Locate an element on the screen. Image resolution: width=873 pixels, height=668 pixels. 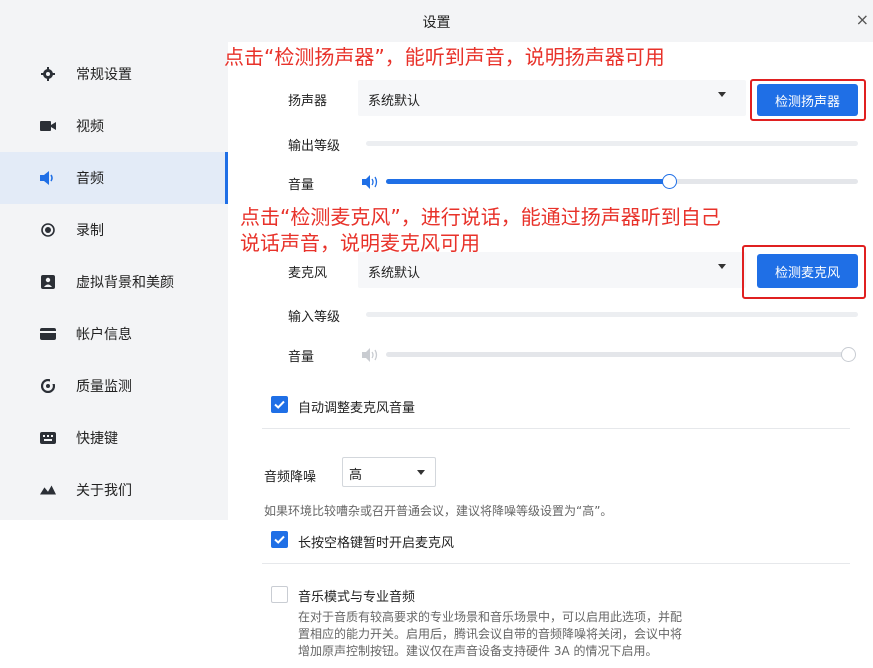
auto-adjust-checkbox is located at coordinates (279, 404).